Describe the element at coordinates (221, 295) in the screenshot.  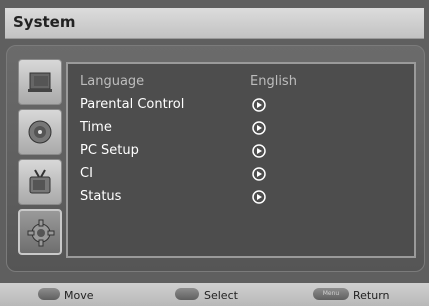
I see `hint-label: Select` at that location.